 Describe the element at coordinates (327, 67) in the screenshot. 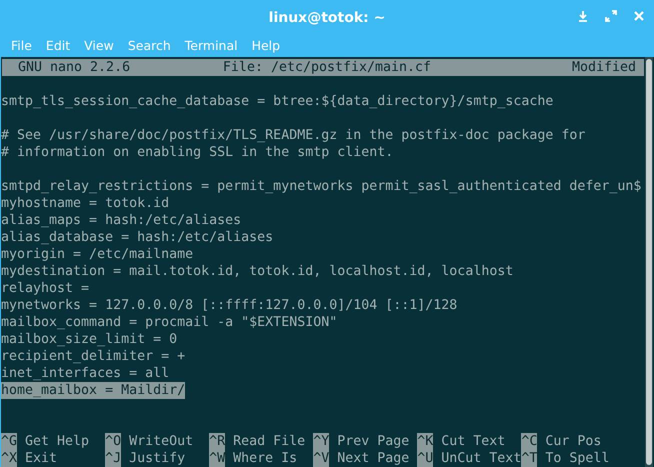

I see `file-name: File: /etc/postfix/main.cf` at that location.